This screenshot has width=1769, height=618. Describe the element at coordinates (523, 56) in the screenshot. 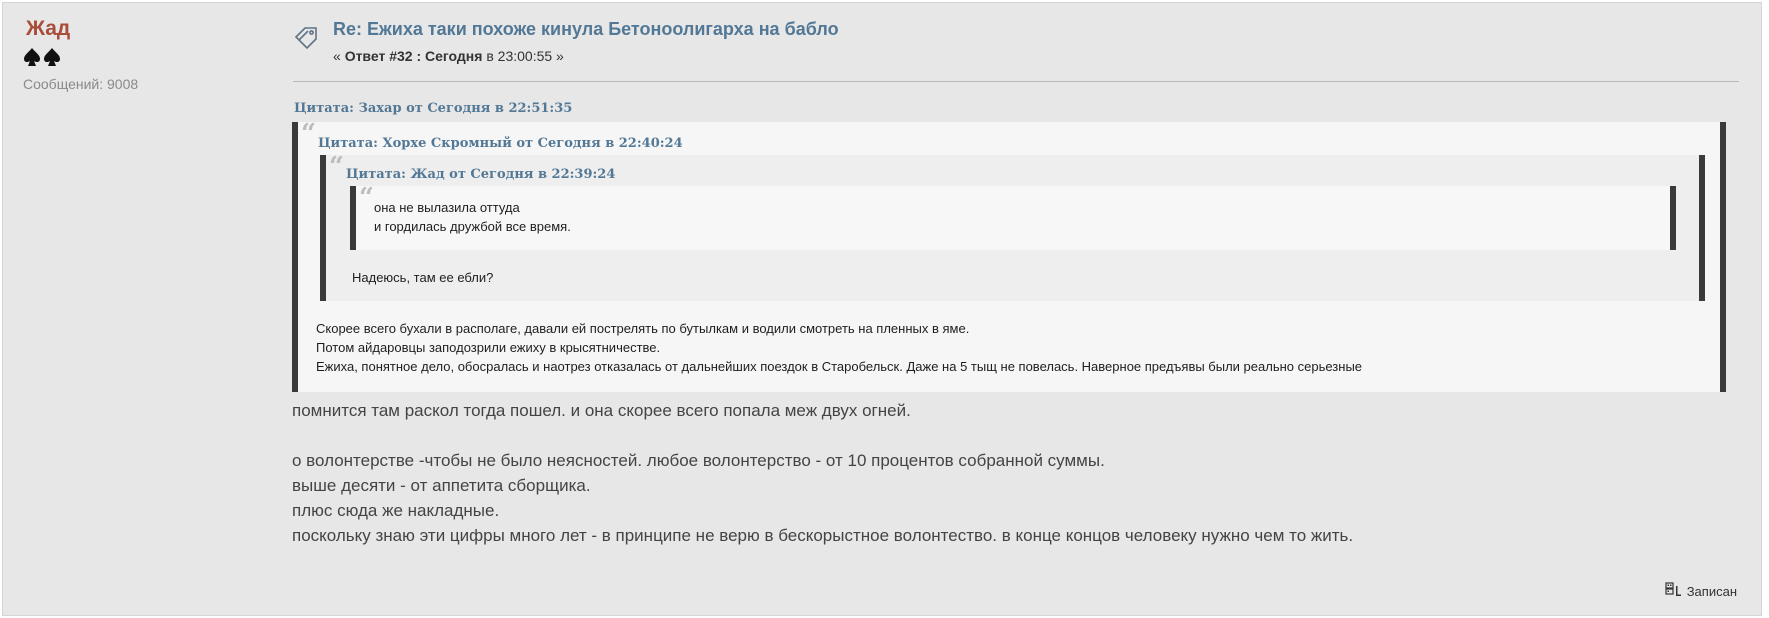

I see `meta-time: в 23:00:55 »` at that location.